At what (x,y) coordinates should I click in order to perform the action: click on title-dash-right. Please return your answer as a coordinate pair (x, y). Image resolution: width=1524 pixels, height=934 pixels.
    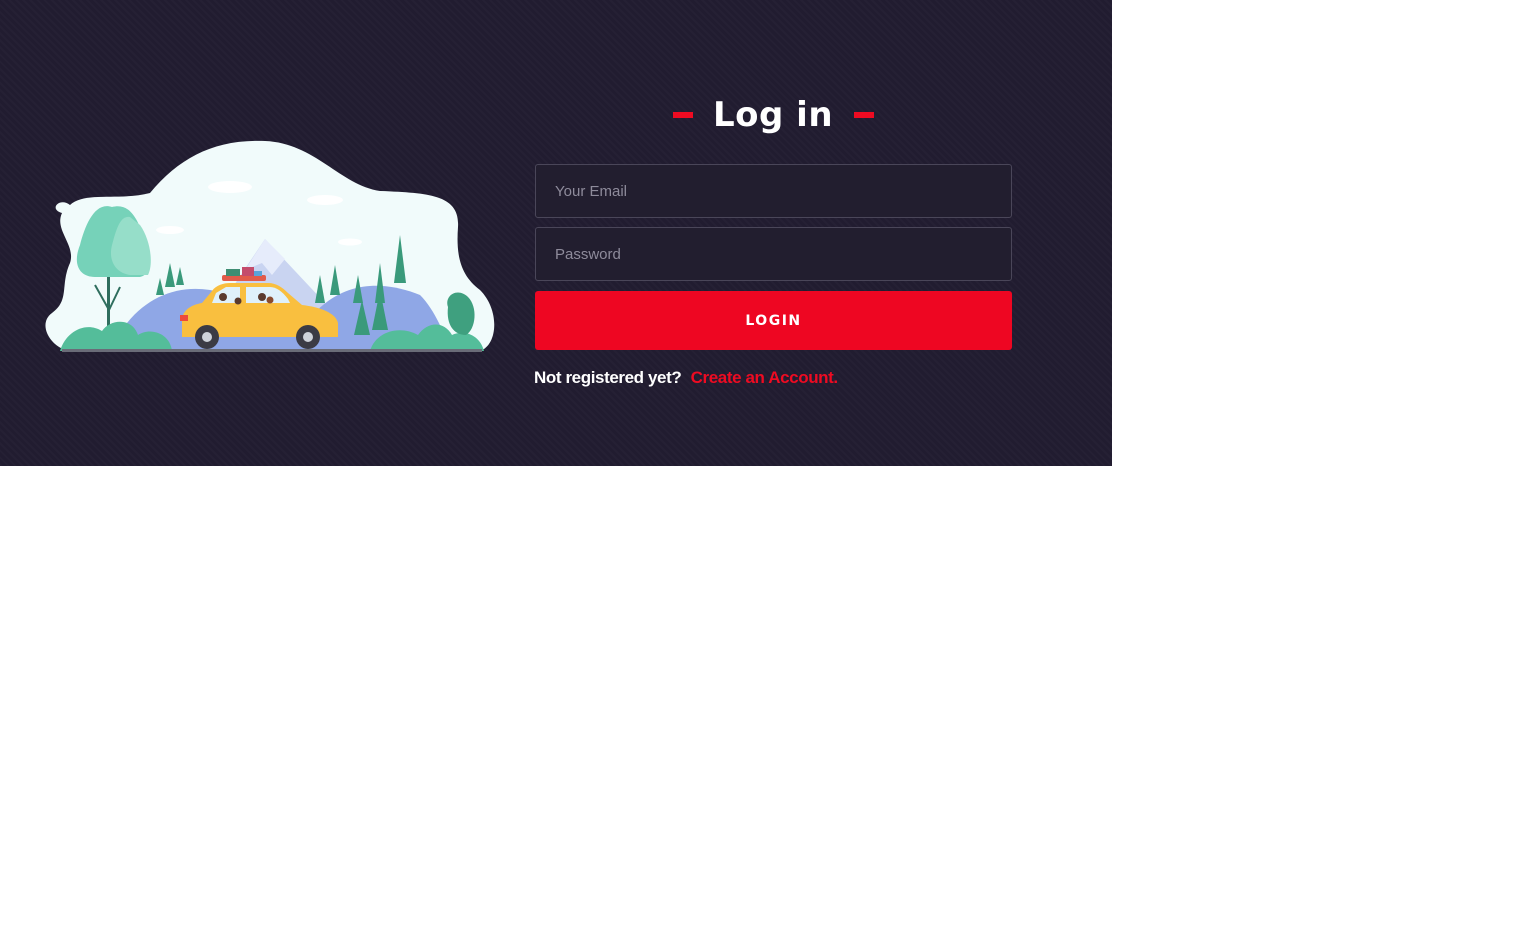
    Looking at the image, I should click on (864, 115).